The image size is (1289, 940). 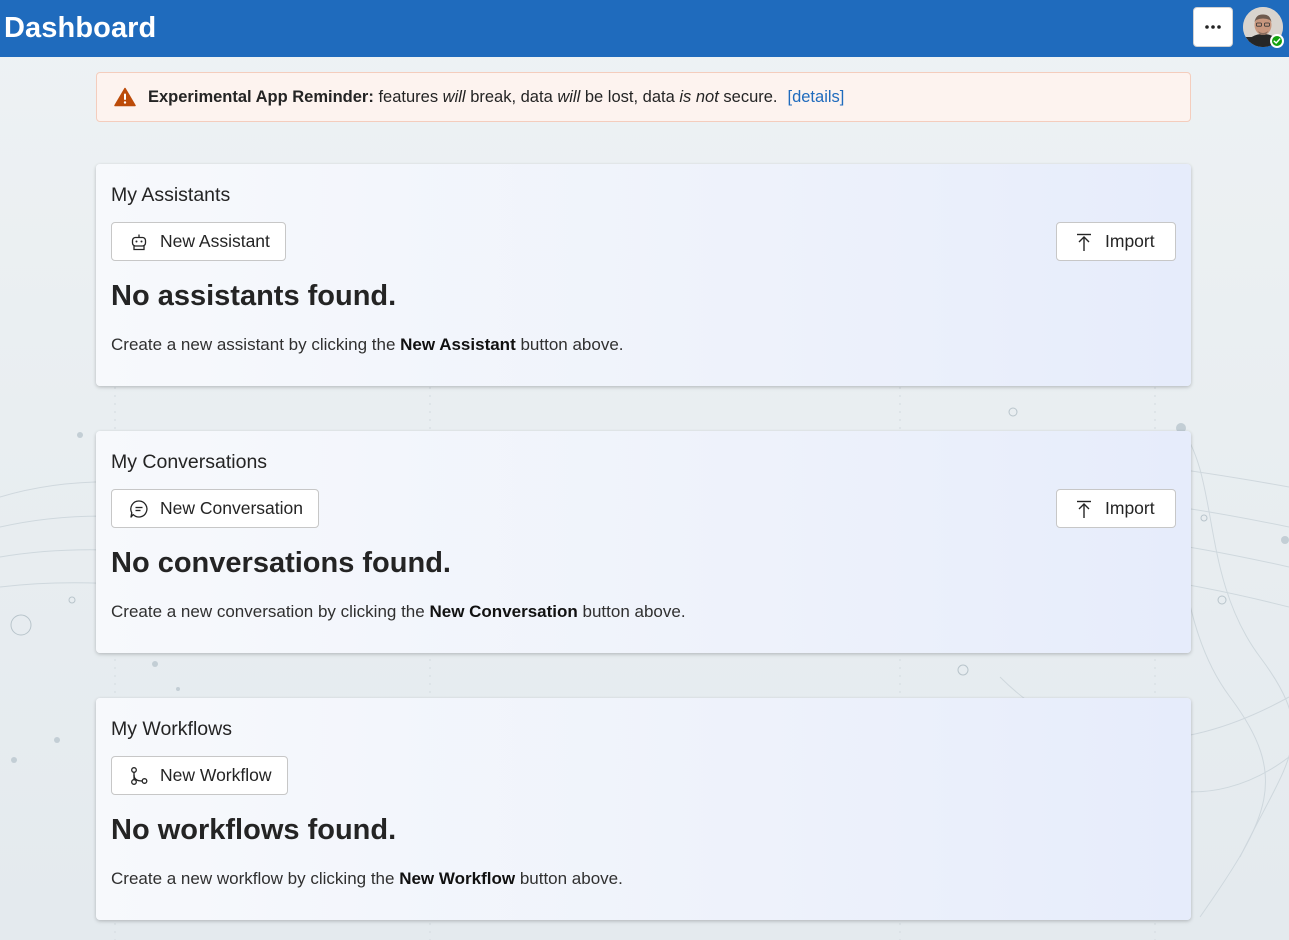 I want to click on page-title: Dashboard, so click(x=80, y=28).